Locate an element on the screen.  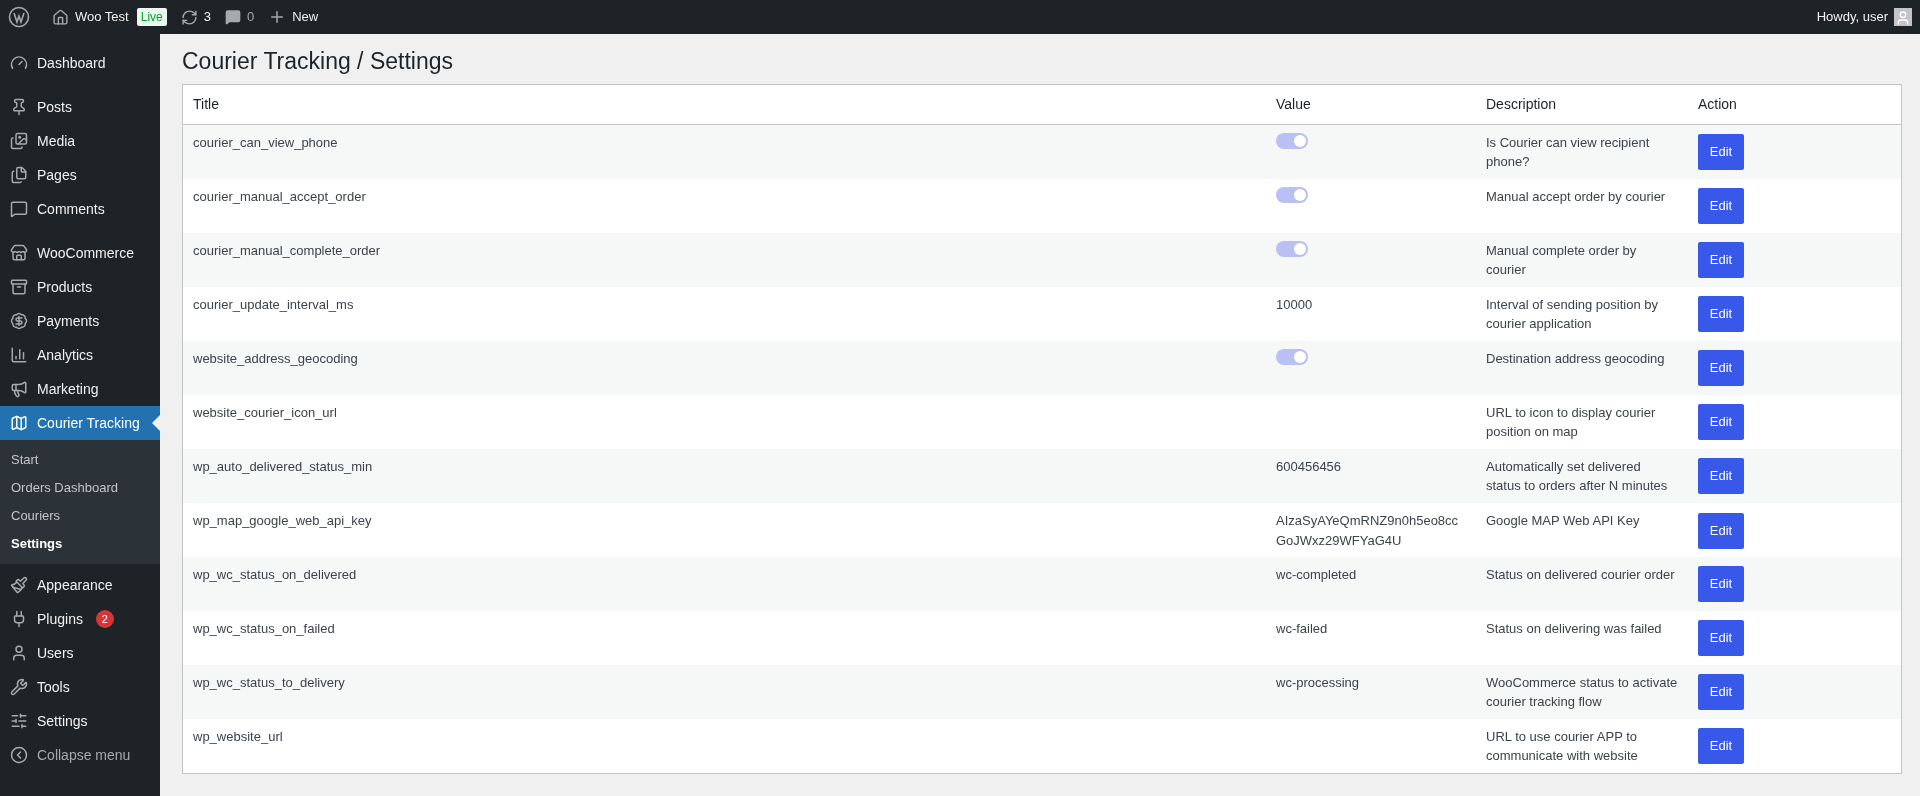
column-header: Action is located at coordinates (1717, 104).